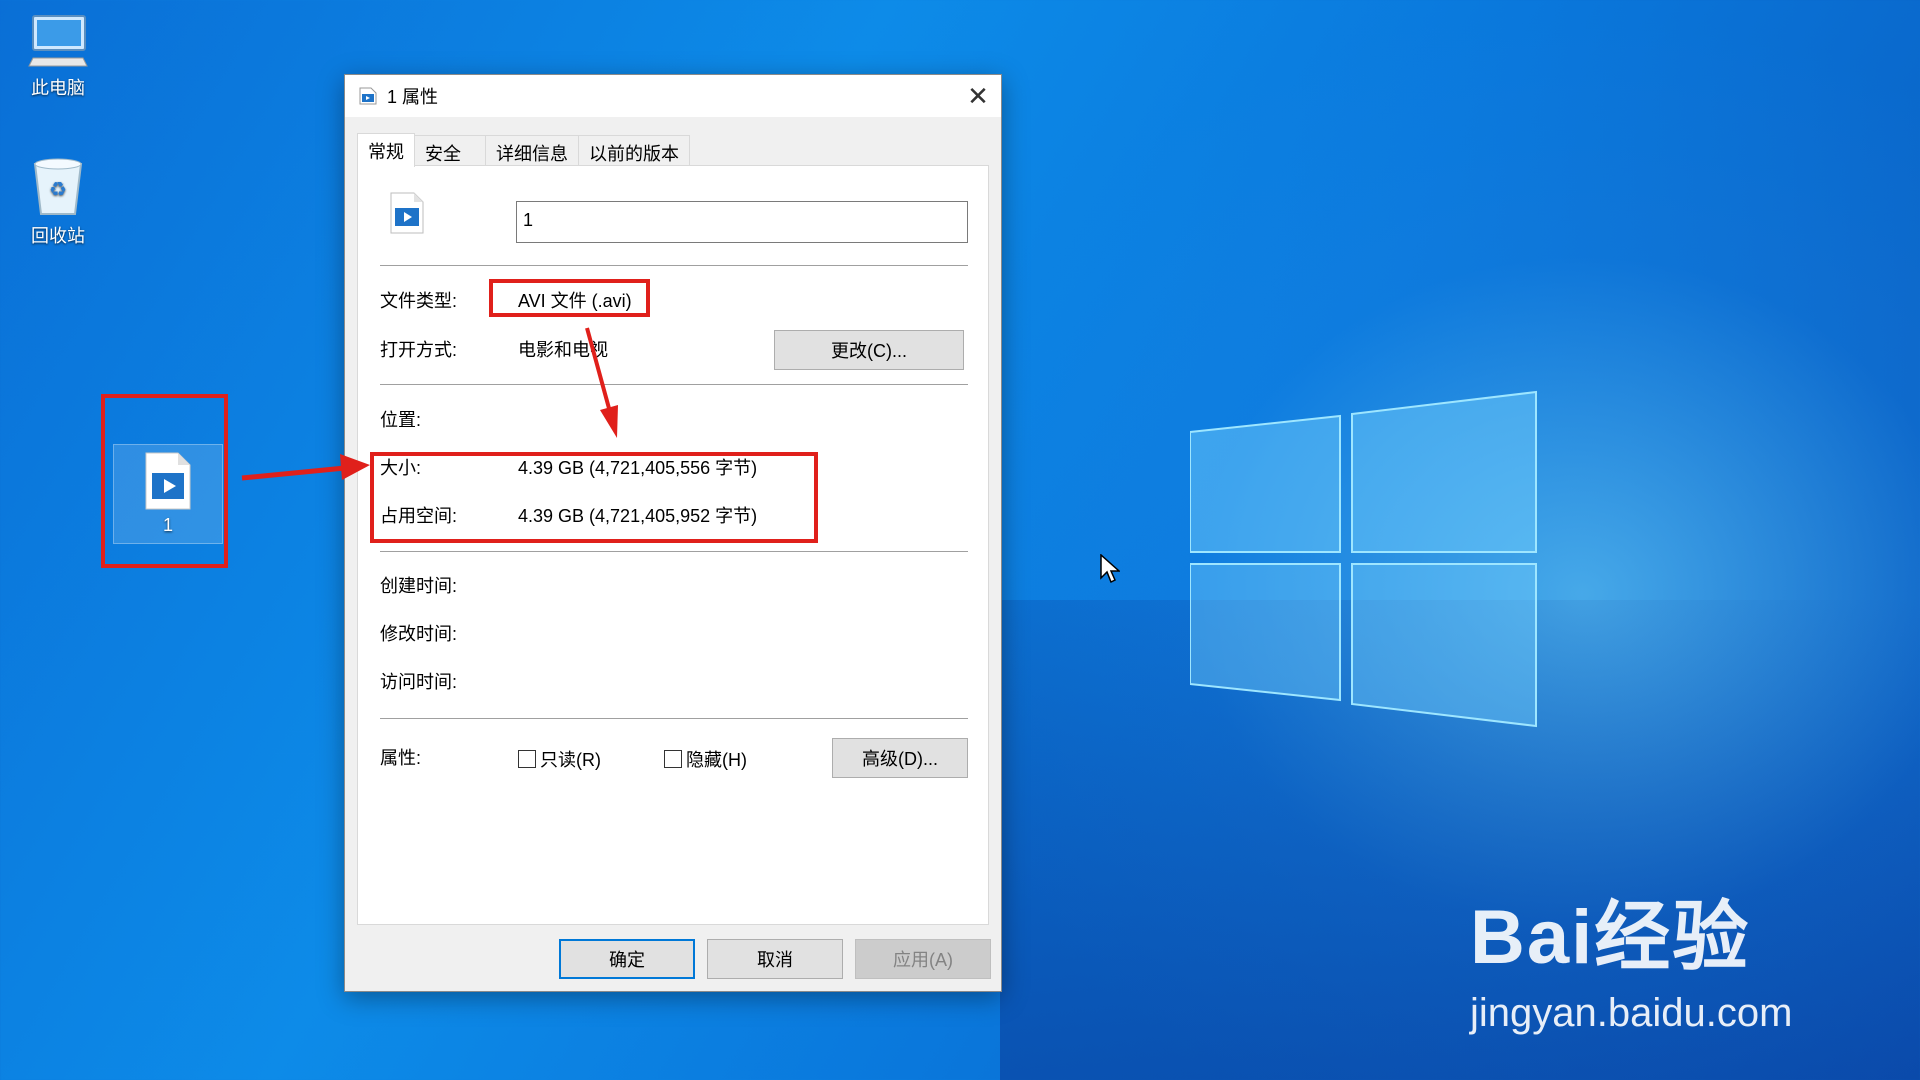 The height and width of the screenshot is (1080, 1920). Describe the element at coordinates (164, 481) in the screenshot. I see `annotation-box-file-icon` at that location.